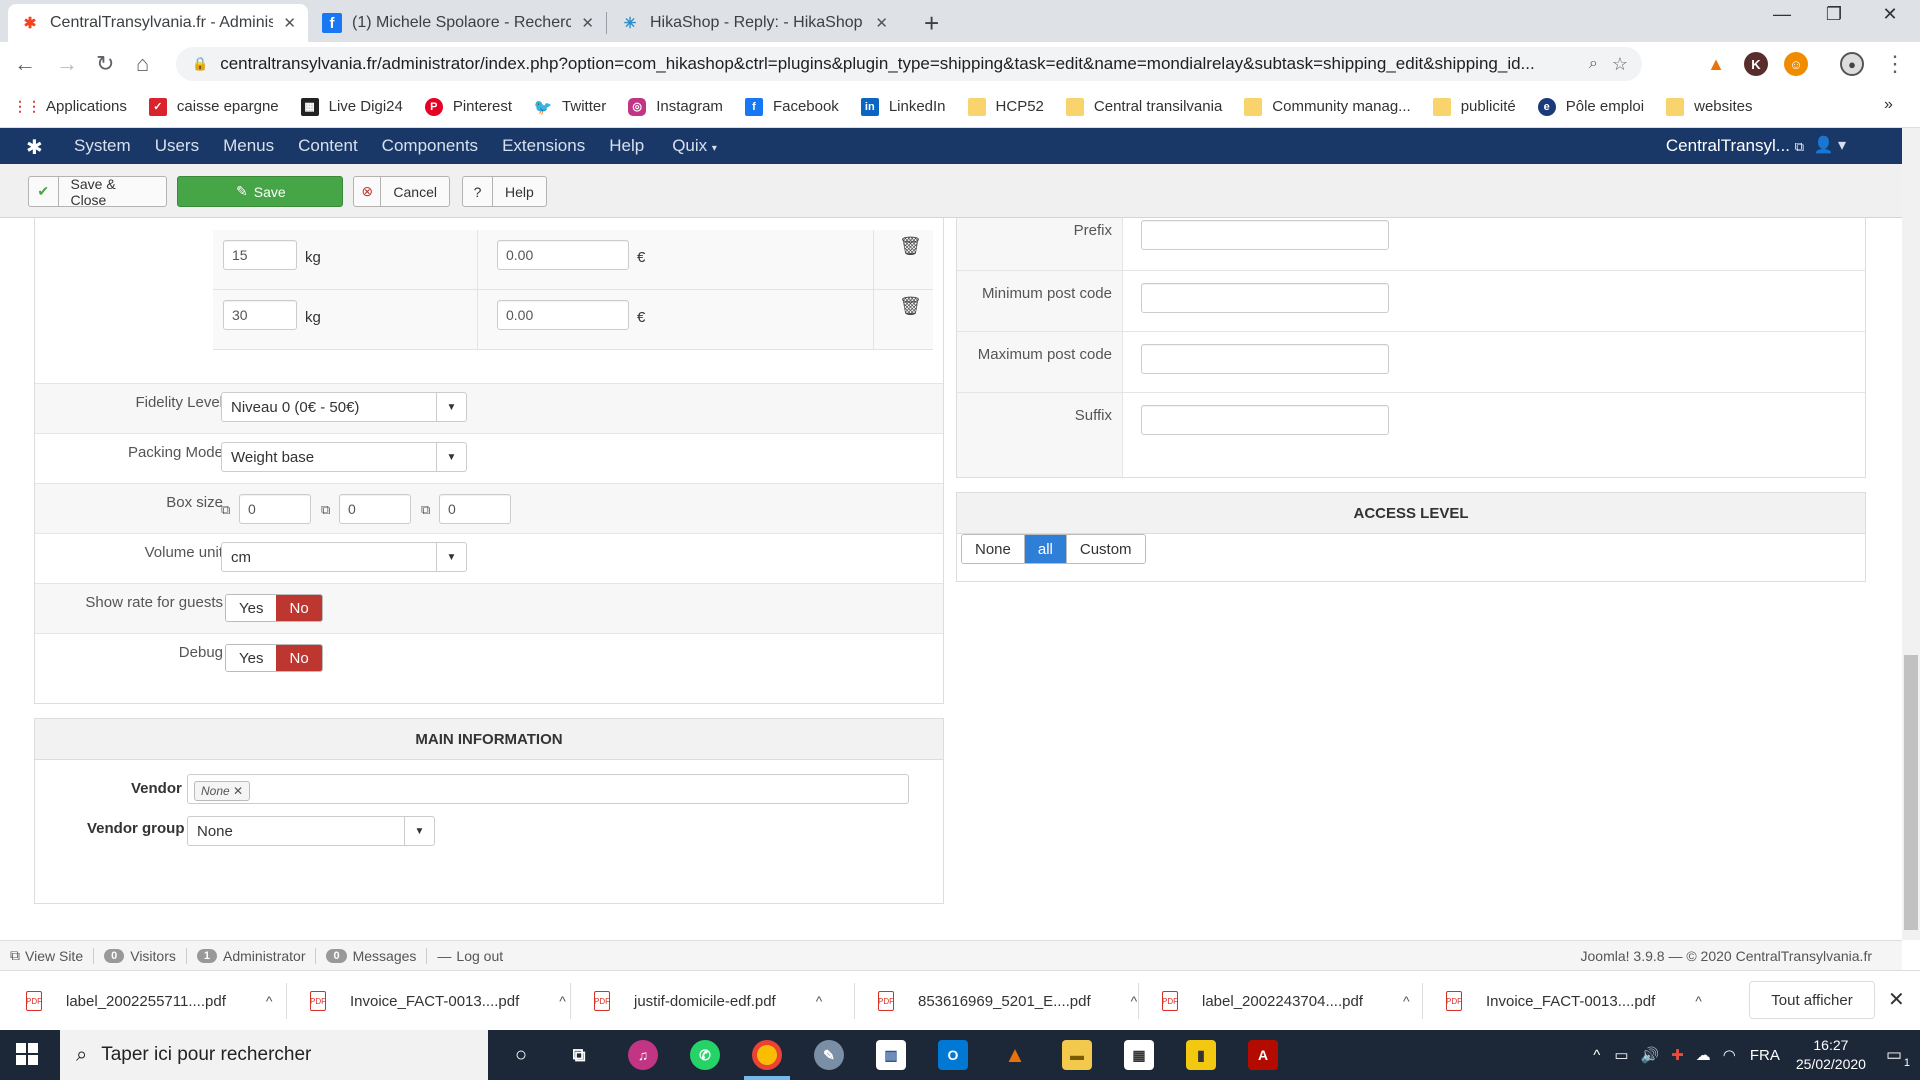 This screenshot has height=1080, width=1920. I want to click on download-item: PDF label_2002243704....pdf ^, so click(1273, 1001).